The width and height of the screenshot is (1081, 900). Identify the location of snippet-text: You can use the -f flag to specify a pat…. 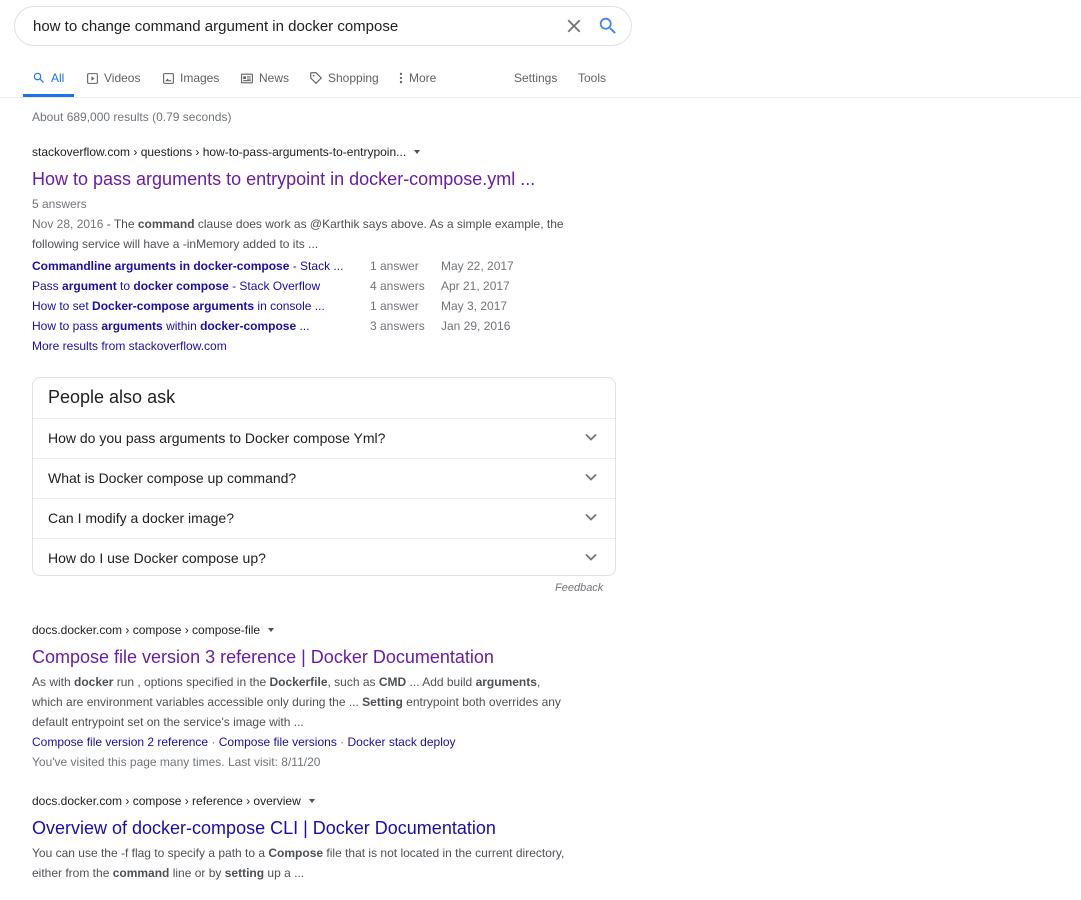
(150, 853).